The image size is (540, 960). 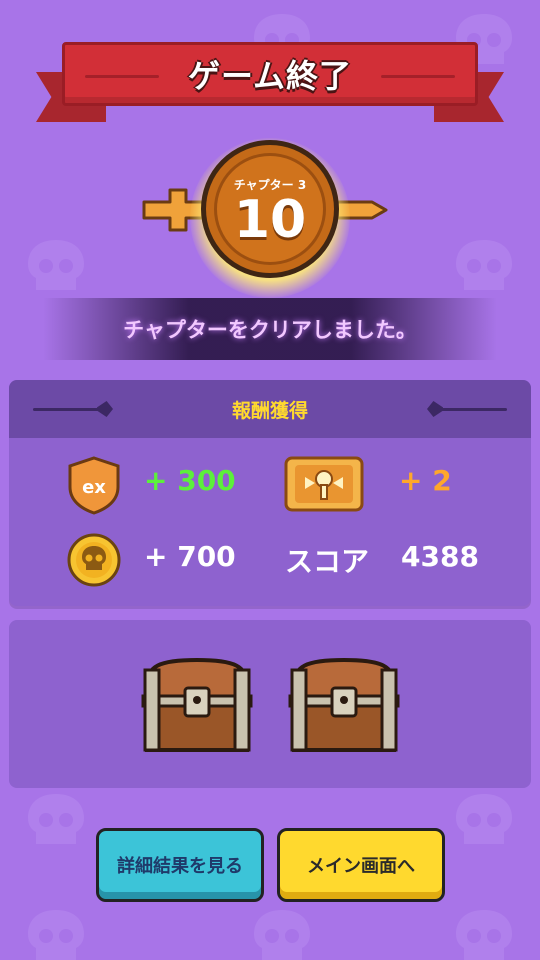 I want to click on reward-title: 報酬獲得, so click(x=269, y=410).